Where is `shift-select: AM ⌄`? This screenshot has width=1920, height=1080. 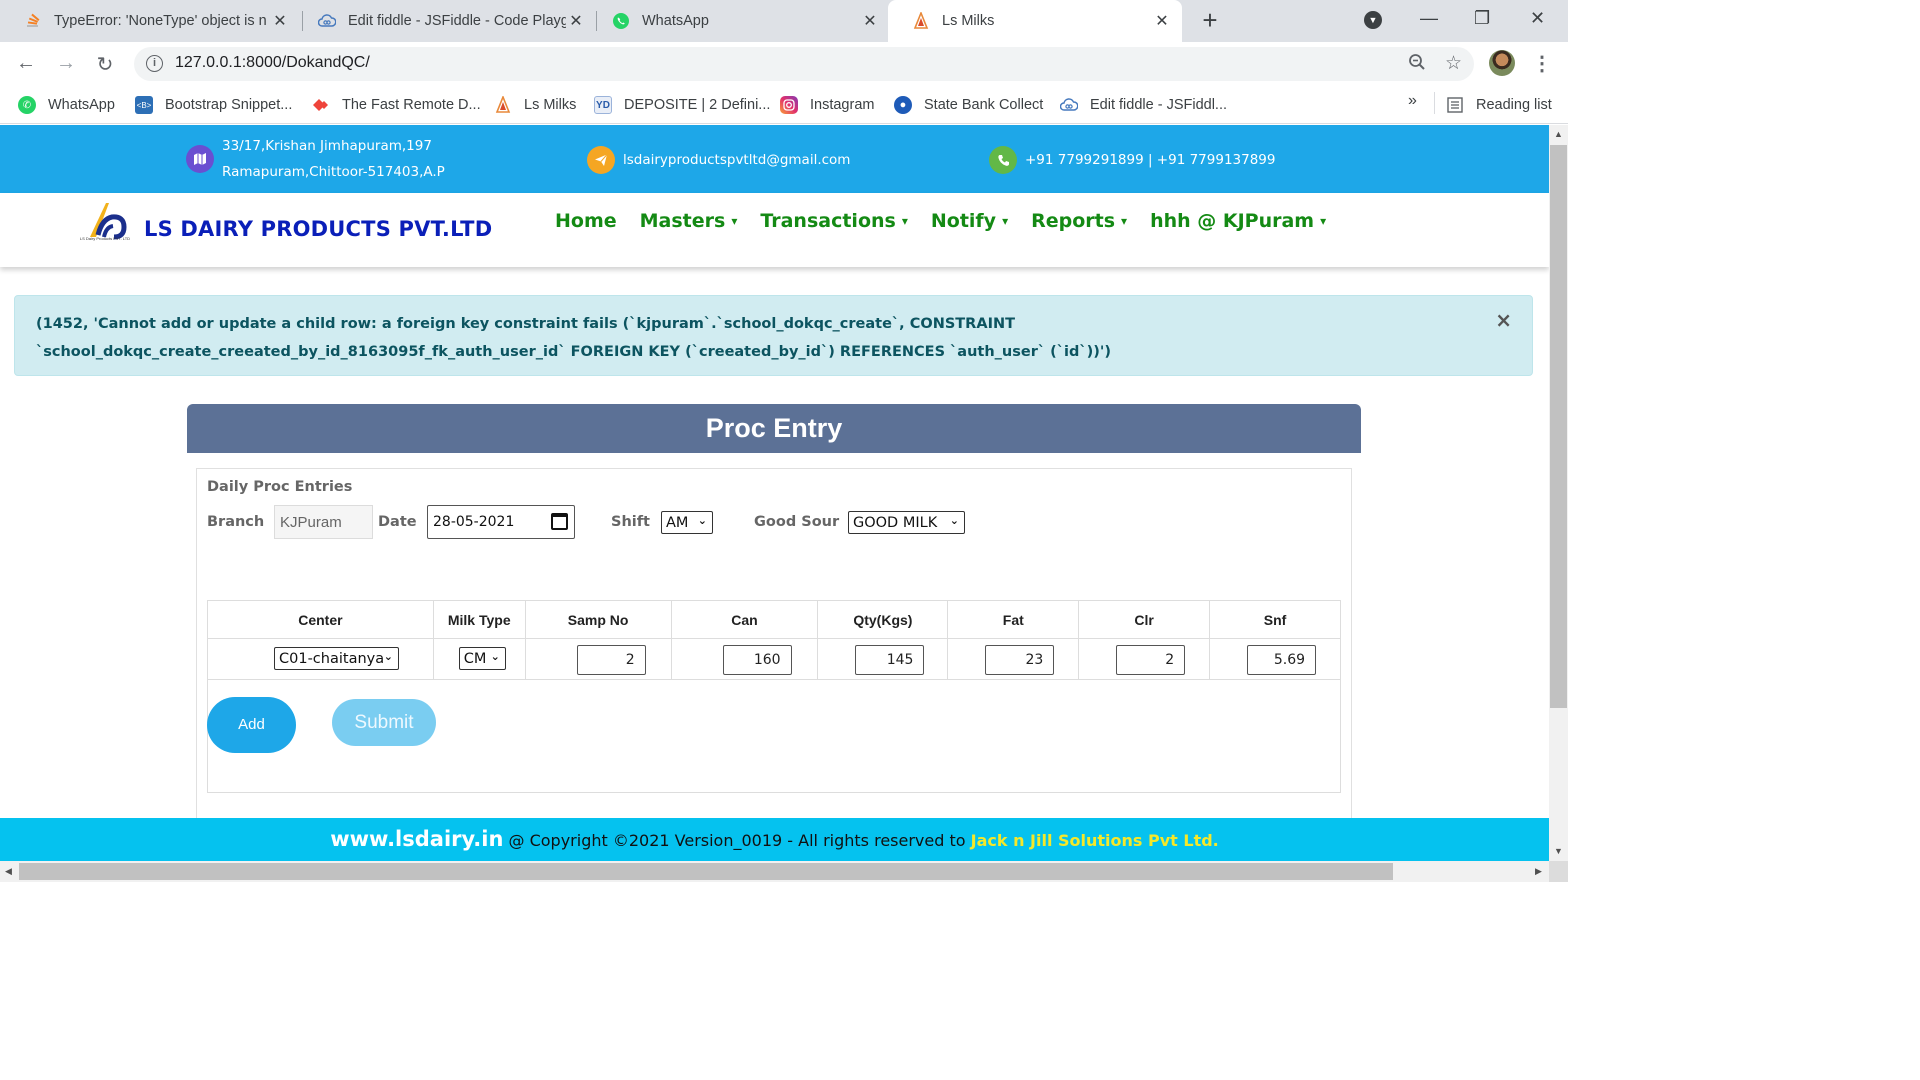
shift-select: AM ⌄ is located at coordinates (687, 522).